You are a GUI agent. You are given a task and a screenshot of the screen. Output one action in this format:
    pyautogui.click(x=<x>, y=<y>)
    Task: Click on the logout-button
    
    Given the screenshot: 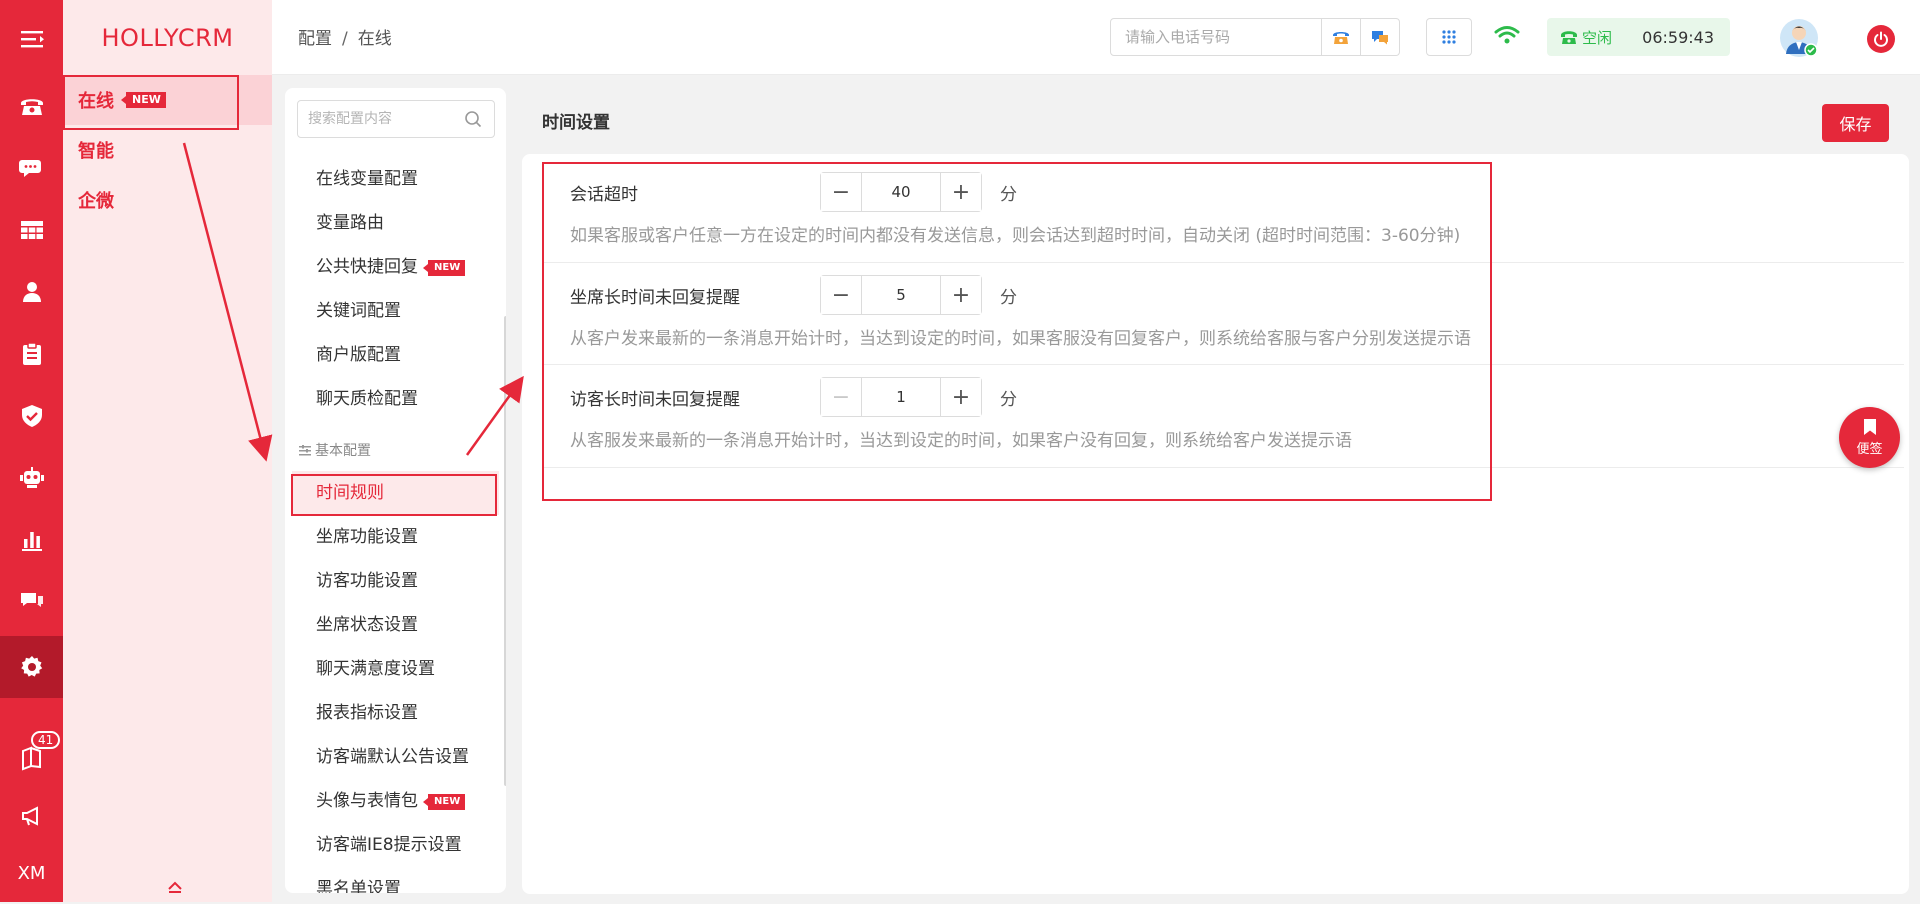 What is the action you would take?
    pyautogui.click(x=1881, y=39)
    